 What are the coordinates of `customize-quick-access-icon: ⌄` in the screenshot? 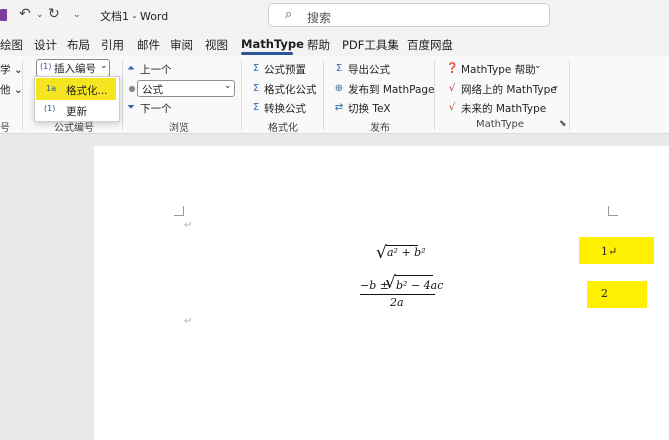 It's located at (77, 15).